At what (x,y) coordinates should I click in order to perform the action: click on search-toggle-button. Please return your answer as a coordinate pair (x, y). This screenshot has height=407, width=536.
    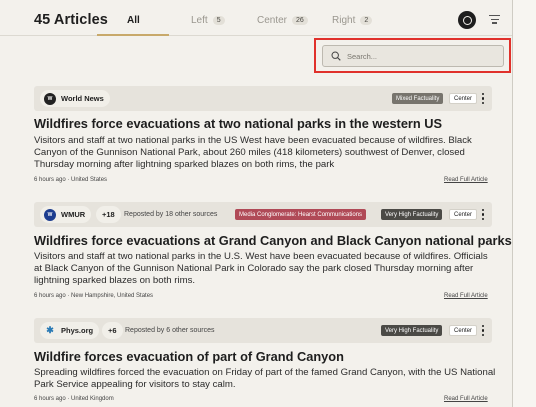
    Looking at the image, I should click on (467, 20).